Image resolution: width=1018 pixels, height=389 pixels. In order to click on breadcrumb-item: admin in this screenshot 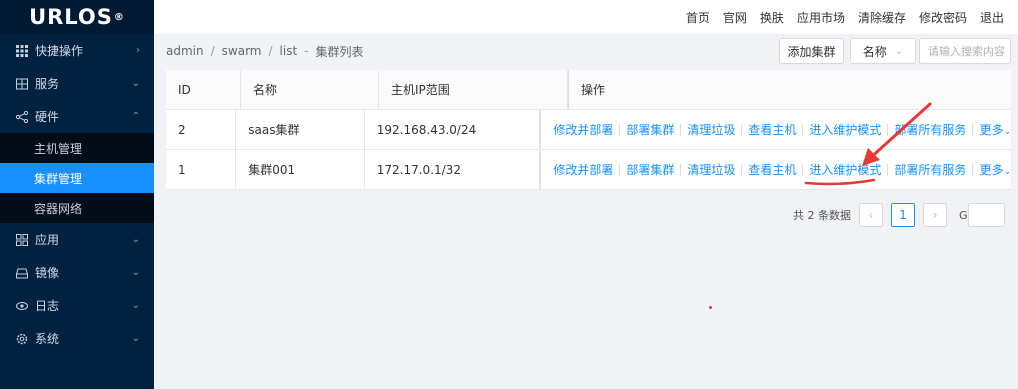, I will do `click(185, 51)`.